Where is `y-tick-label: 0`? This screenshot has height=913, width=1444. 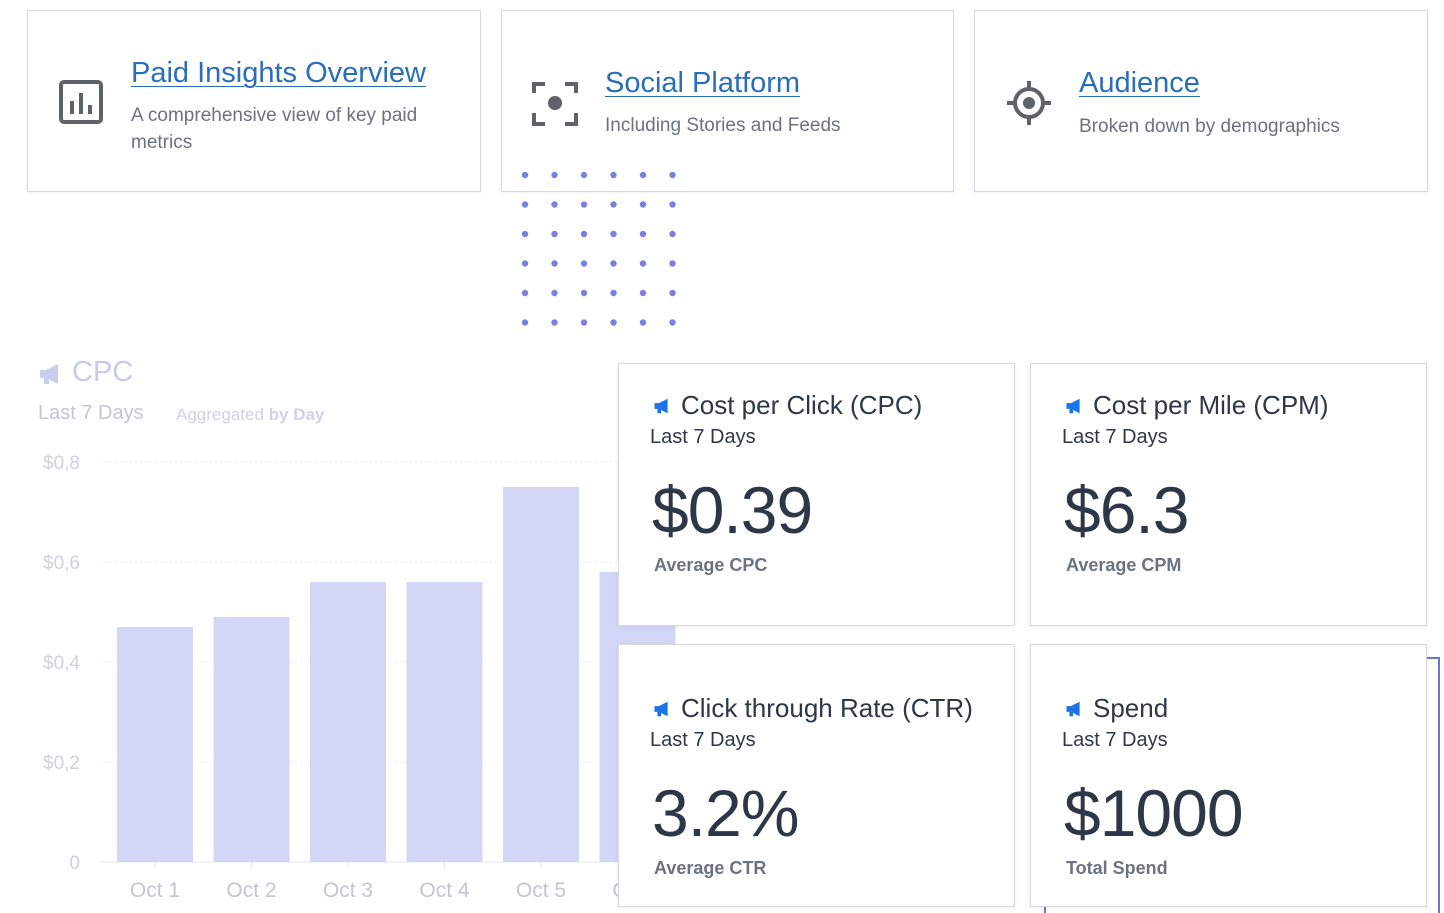
y-tick-label: 0 is located at coordinates (74, 863).